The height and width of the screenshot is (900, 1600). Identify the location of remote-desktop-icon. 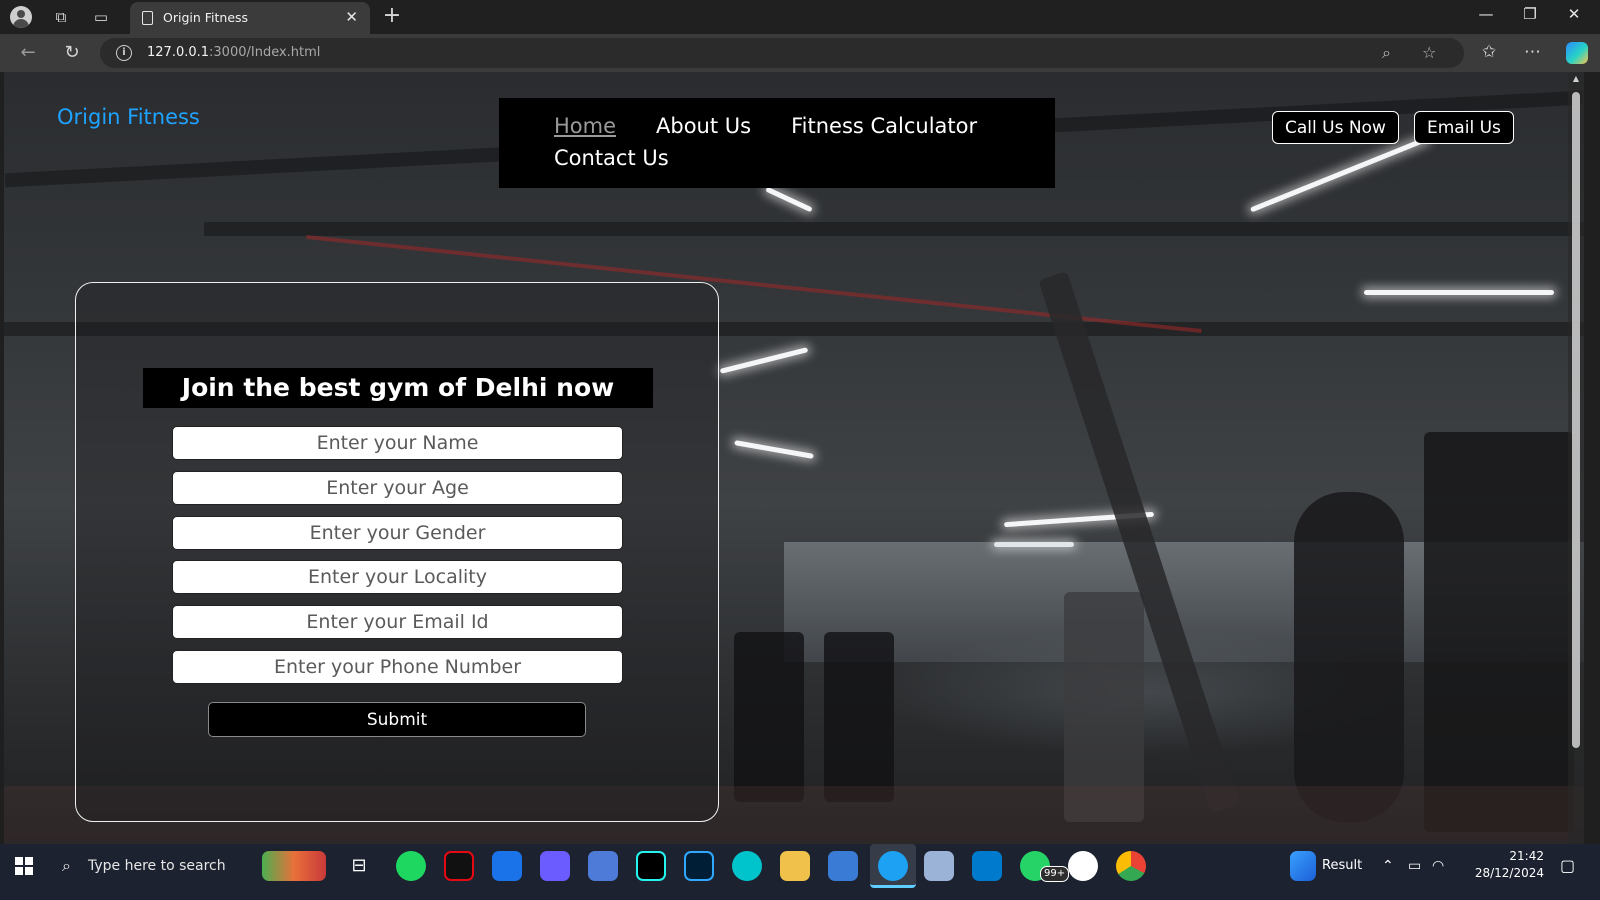
(603, 866).